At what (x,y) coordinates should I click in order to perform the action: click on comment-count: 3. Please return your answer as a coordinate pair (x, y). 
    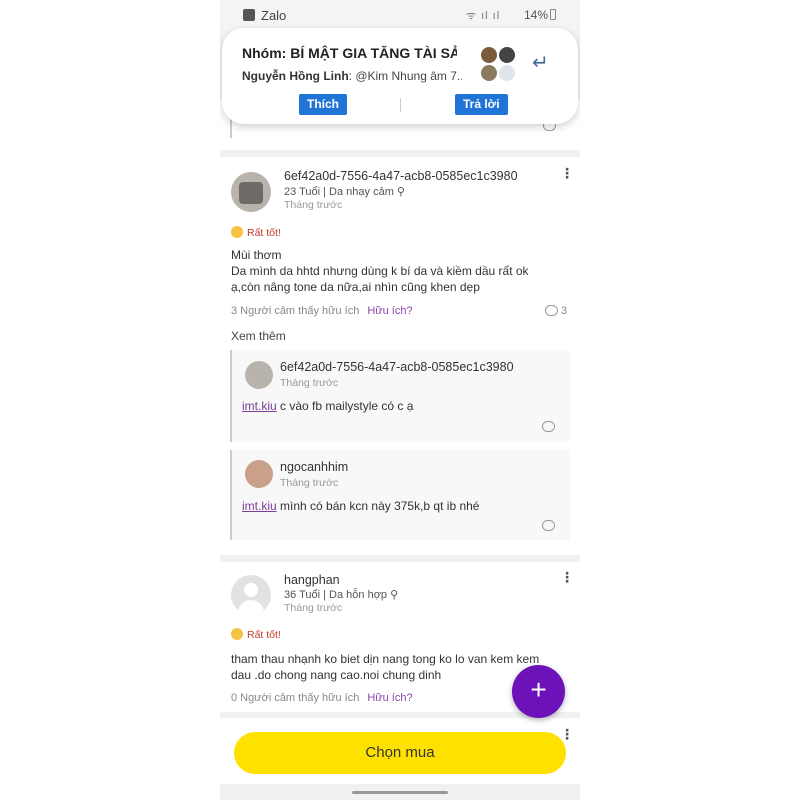
    Looking at the image, I should click on (564, 311).